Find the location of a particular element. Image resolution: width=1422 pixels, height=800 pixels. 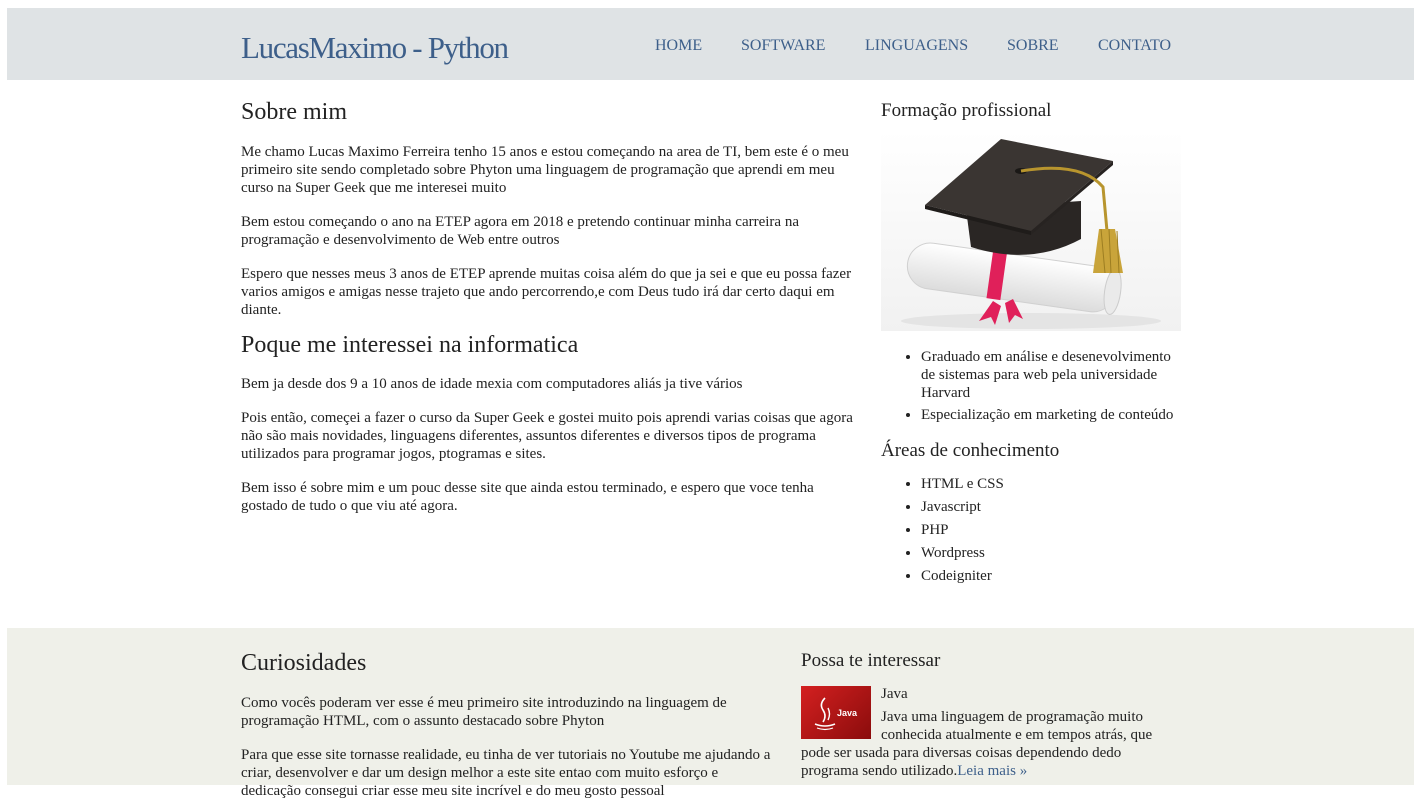

footer-title-curiosidades: Curiosidades is located at coordinates (304, 663).